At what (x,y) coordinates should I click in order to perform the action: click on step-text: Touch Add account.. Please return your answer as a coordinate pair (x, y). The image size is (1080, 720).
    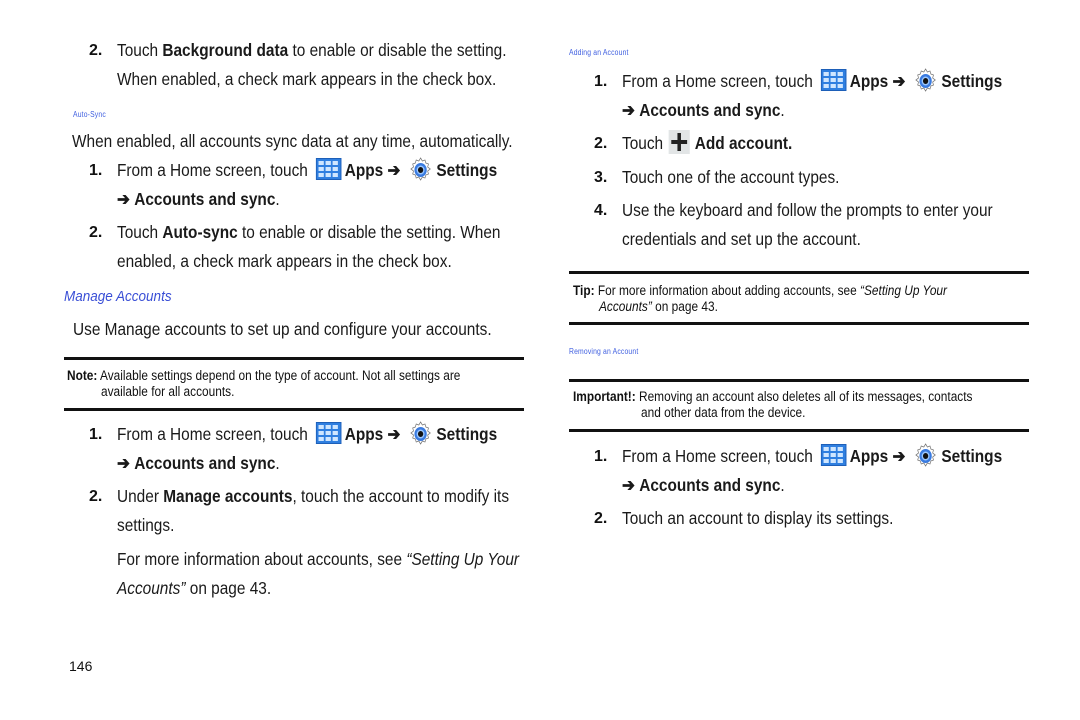
    Looking at the image, I should click on (707, 143).